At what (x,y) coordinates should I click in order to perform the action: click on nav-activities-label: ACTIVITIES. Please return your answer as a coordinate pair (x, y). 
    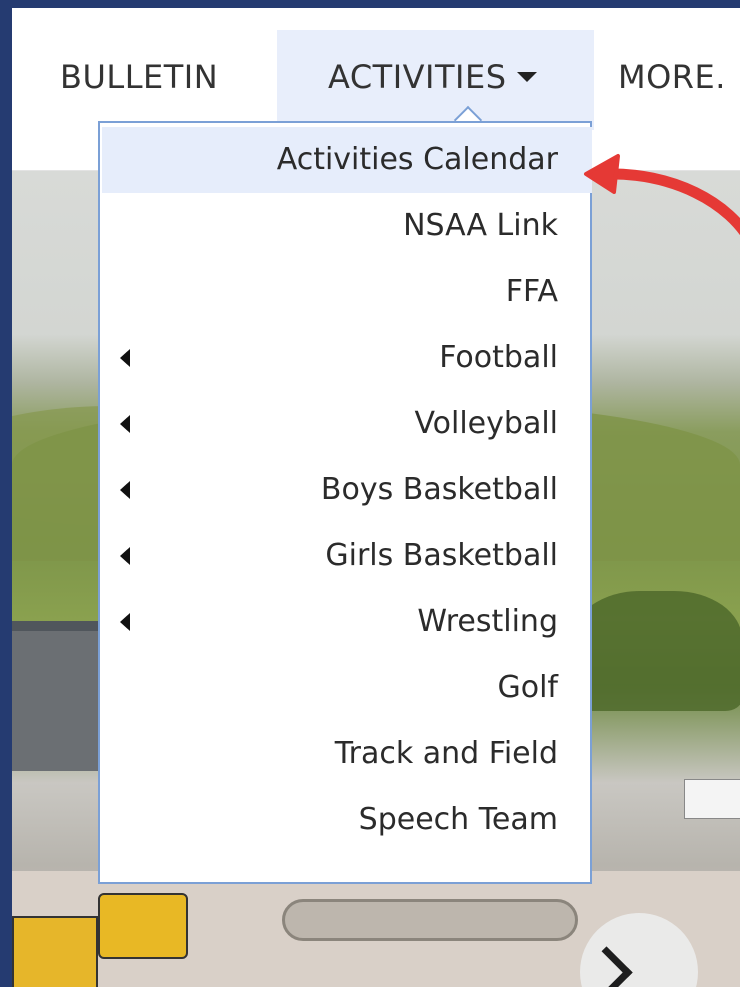
    Looking at the image, I should click on (417, 77).